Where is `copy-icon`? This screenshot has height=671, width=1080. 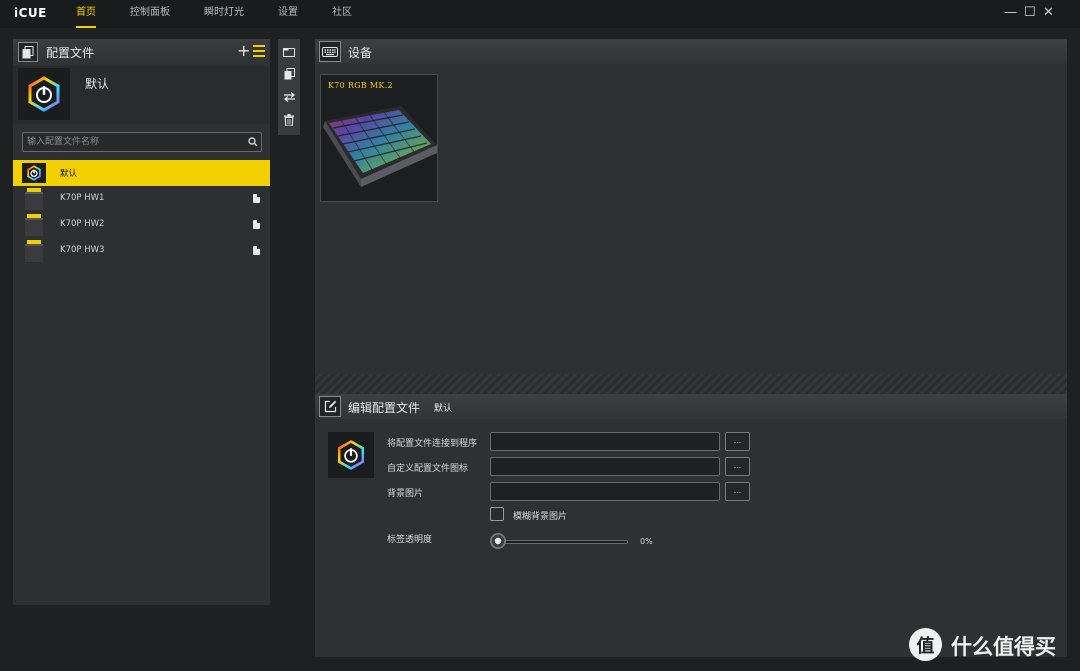 copy-icon is located at coordinates (289, 74).